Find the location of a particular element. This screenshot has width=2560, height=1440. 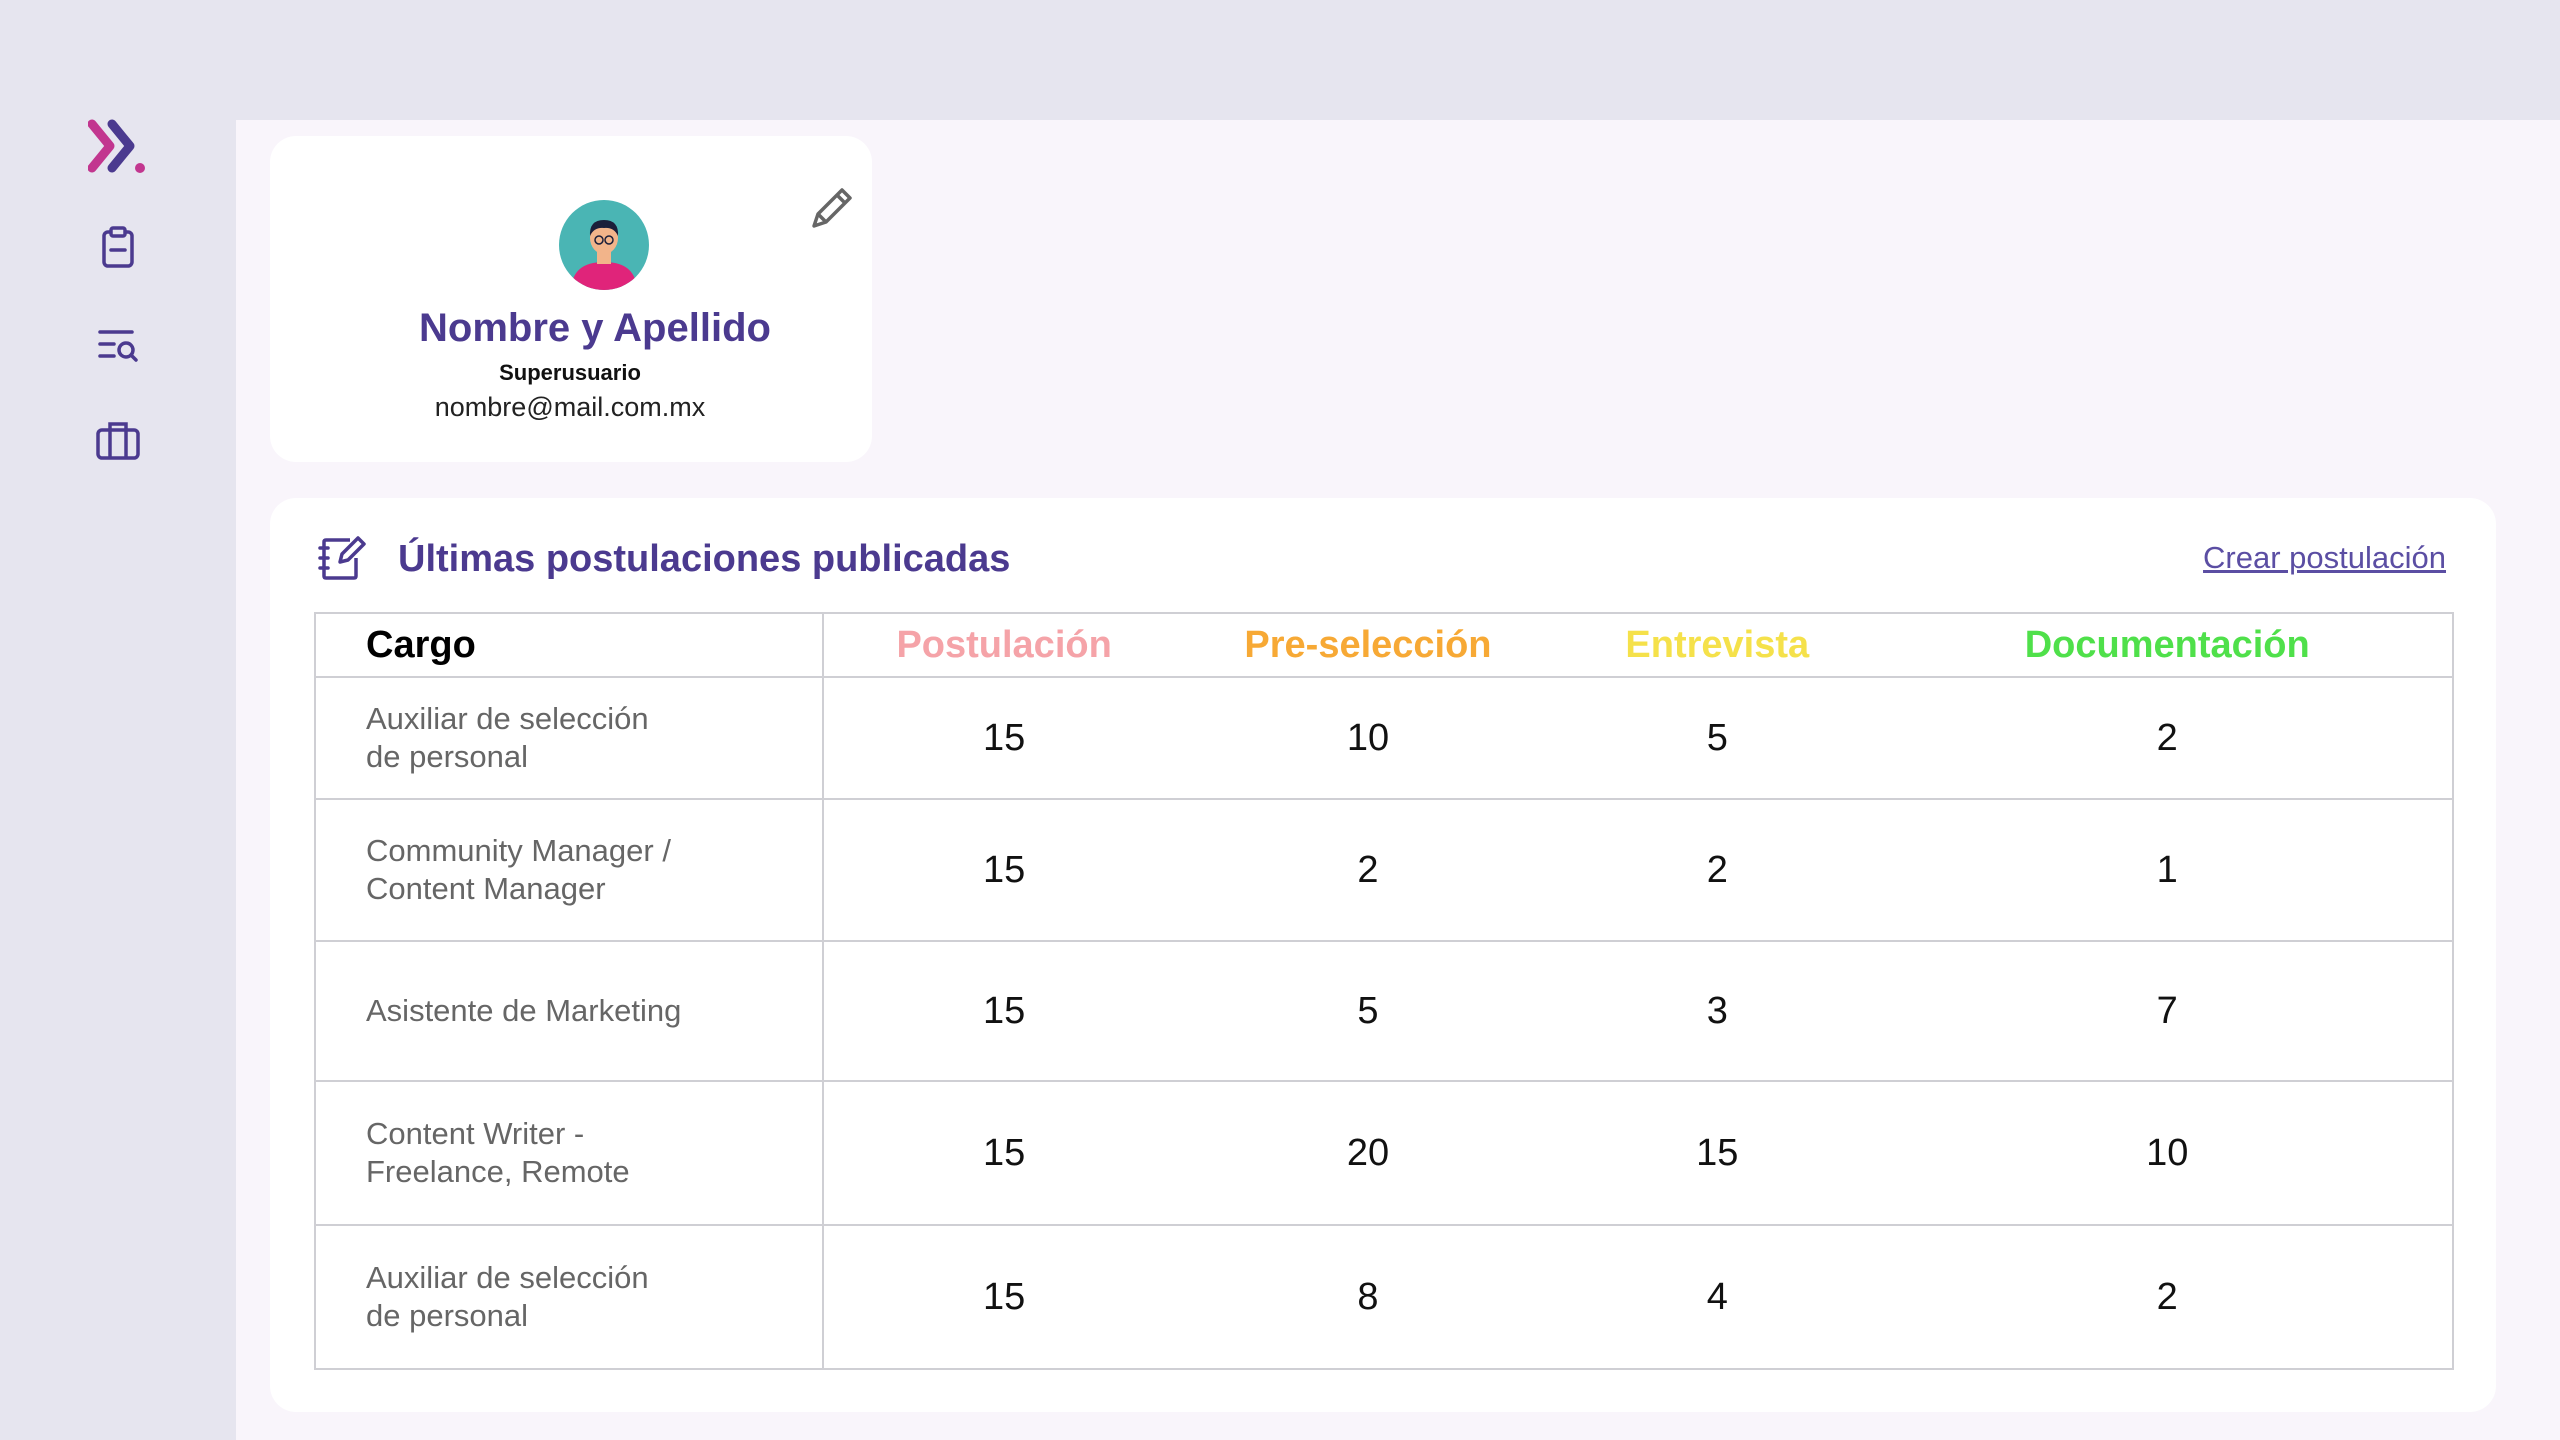

pencil-icon is located at coordinates (832, 208).